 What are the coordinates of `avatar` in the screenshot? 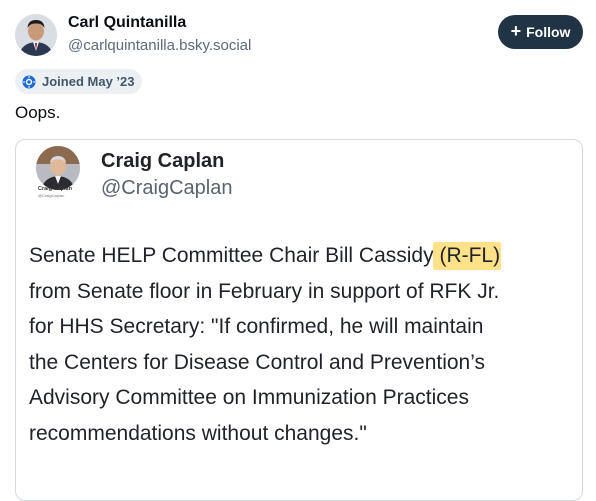 It's located at (36, 35).